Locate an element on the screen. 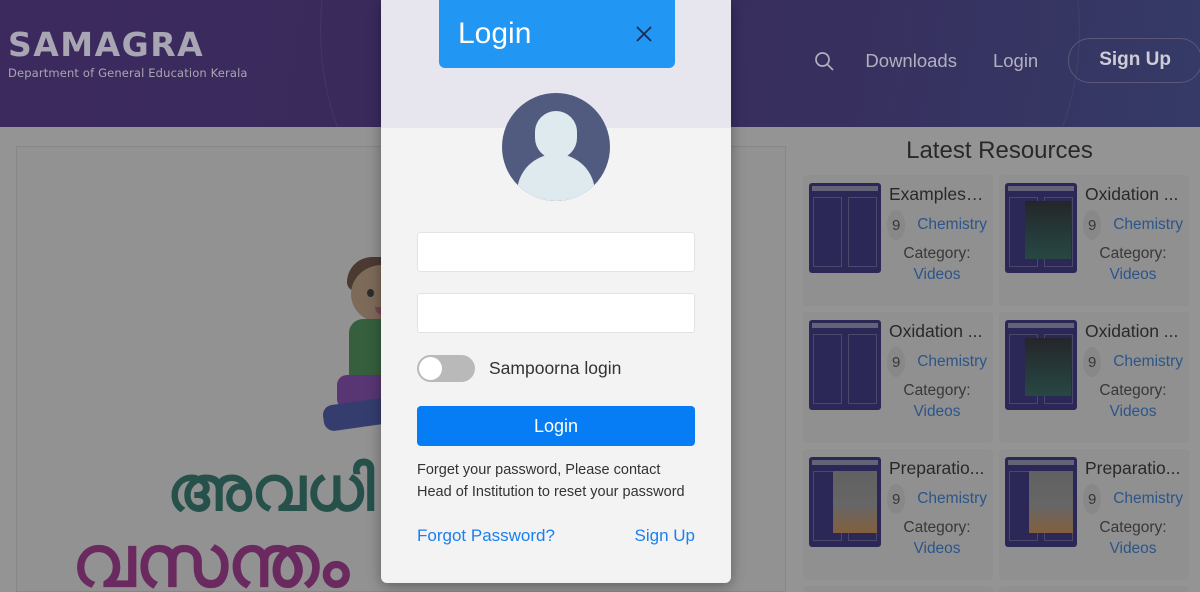 The image size is (1200, 592). avatar-body is located at coordinates (556, 177).